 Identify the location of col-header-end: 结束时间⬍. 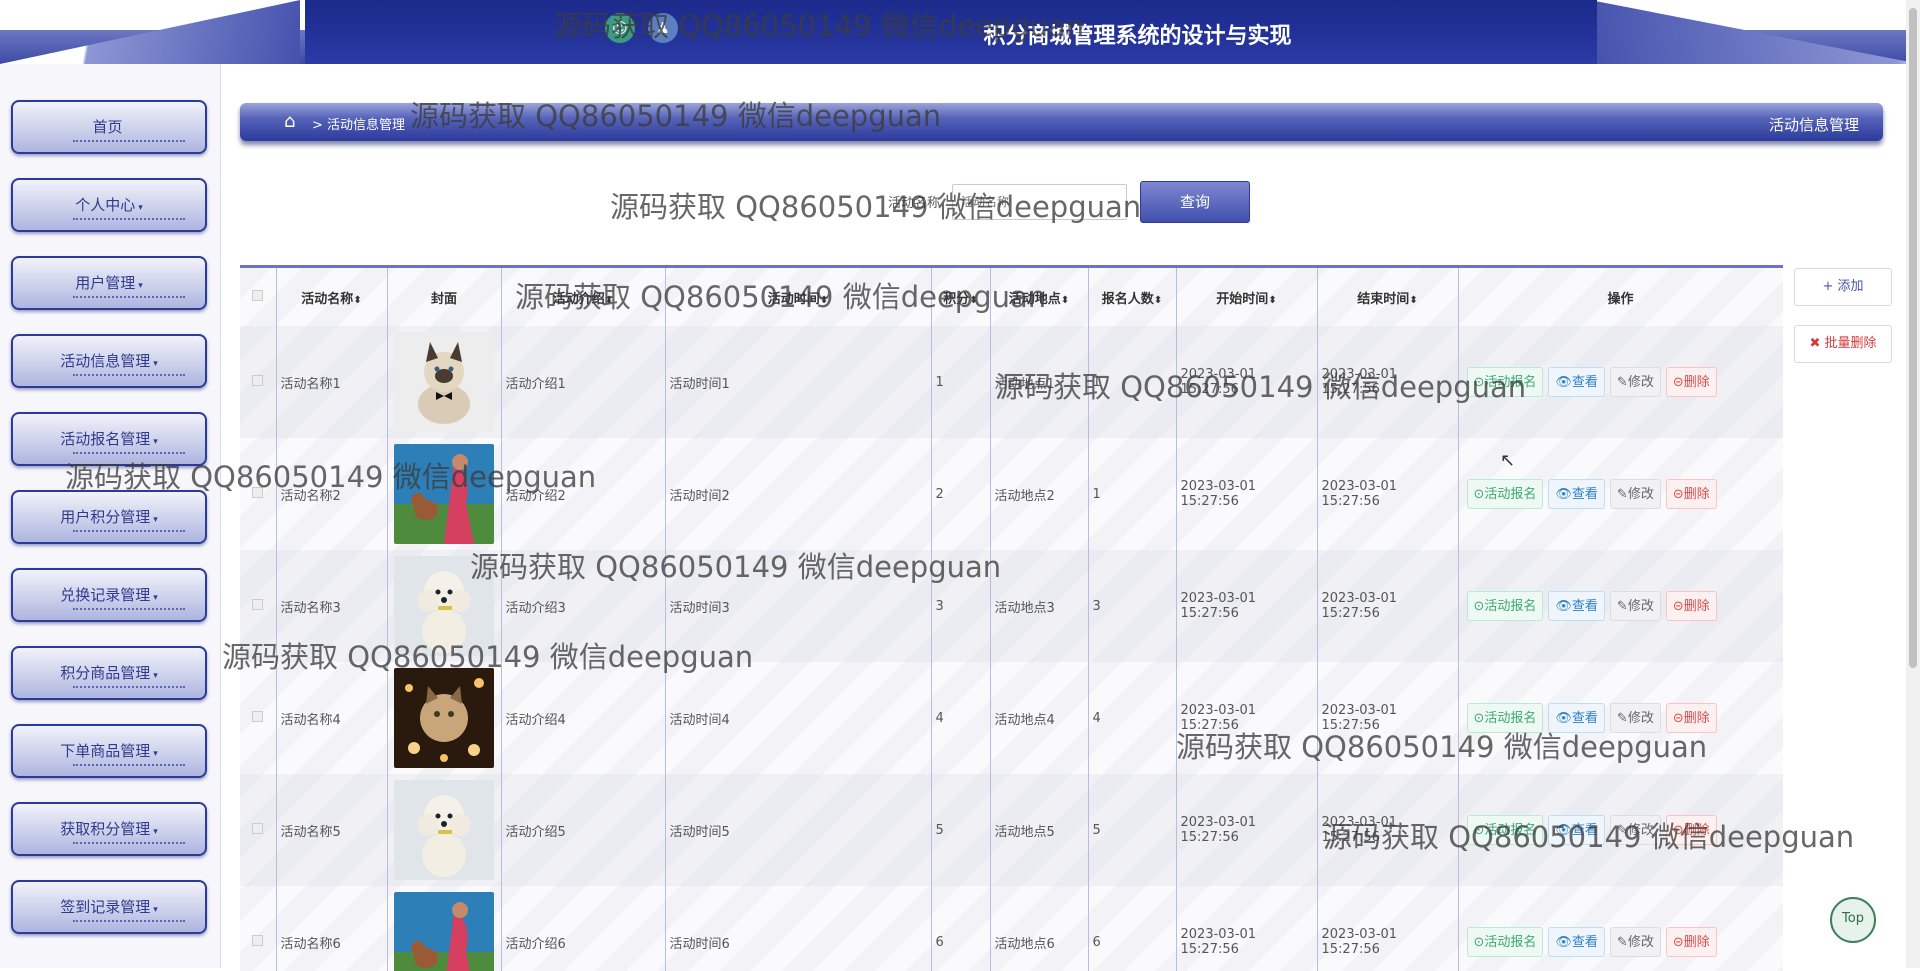
(1388, 297).